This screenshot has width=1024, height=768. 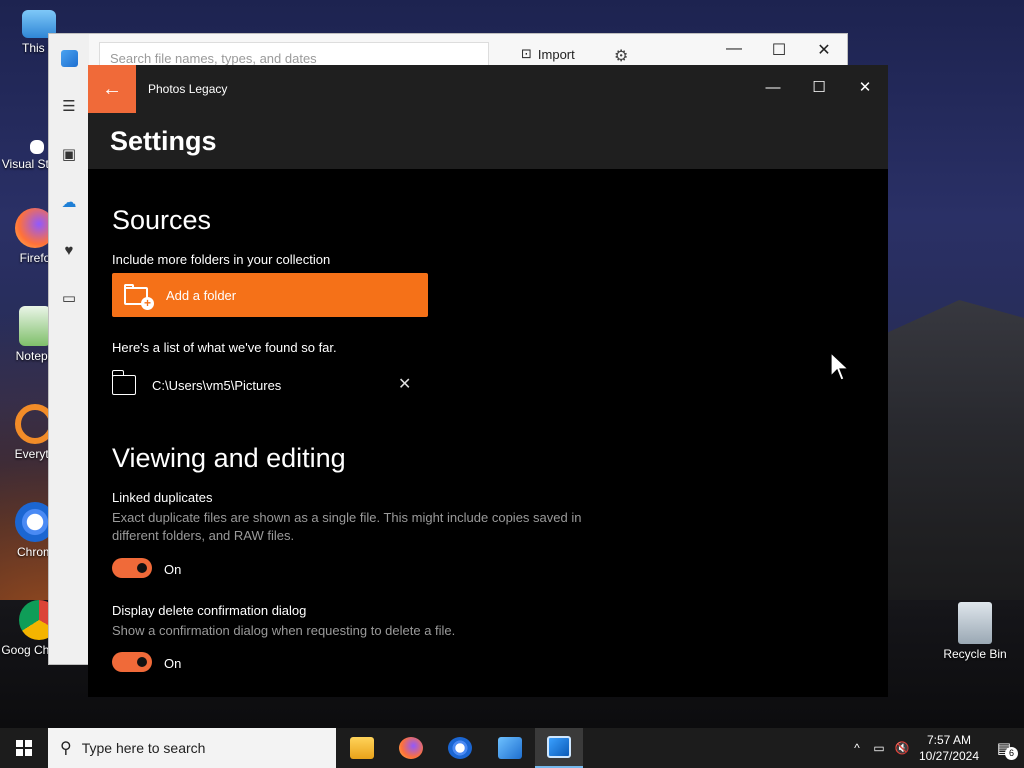 I want to click on favorites-icon: ♥, so click(x=69, y=250).